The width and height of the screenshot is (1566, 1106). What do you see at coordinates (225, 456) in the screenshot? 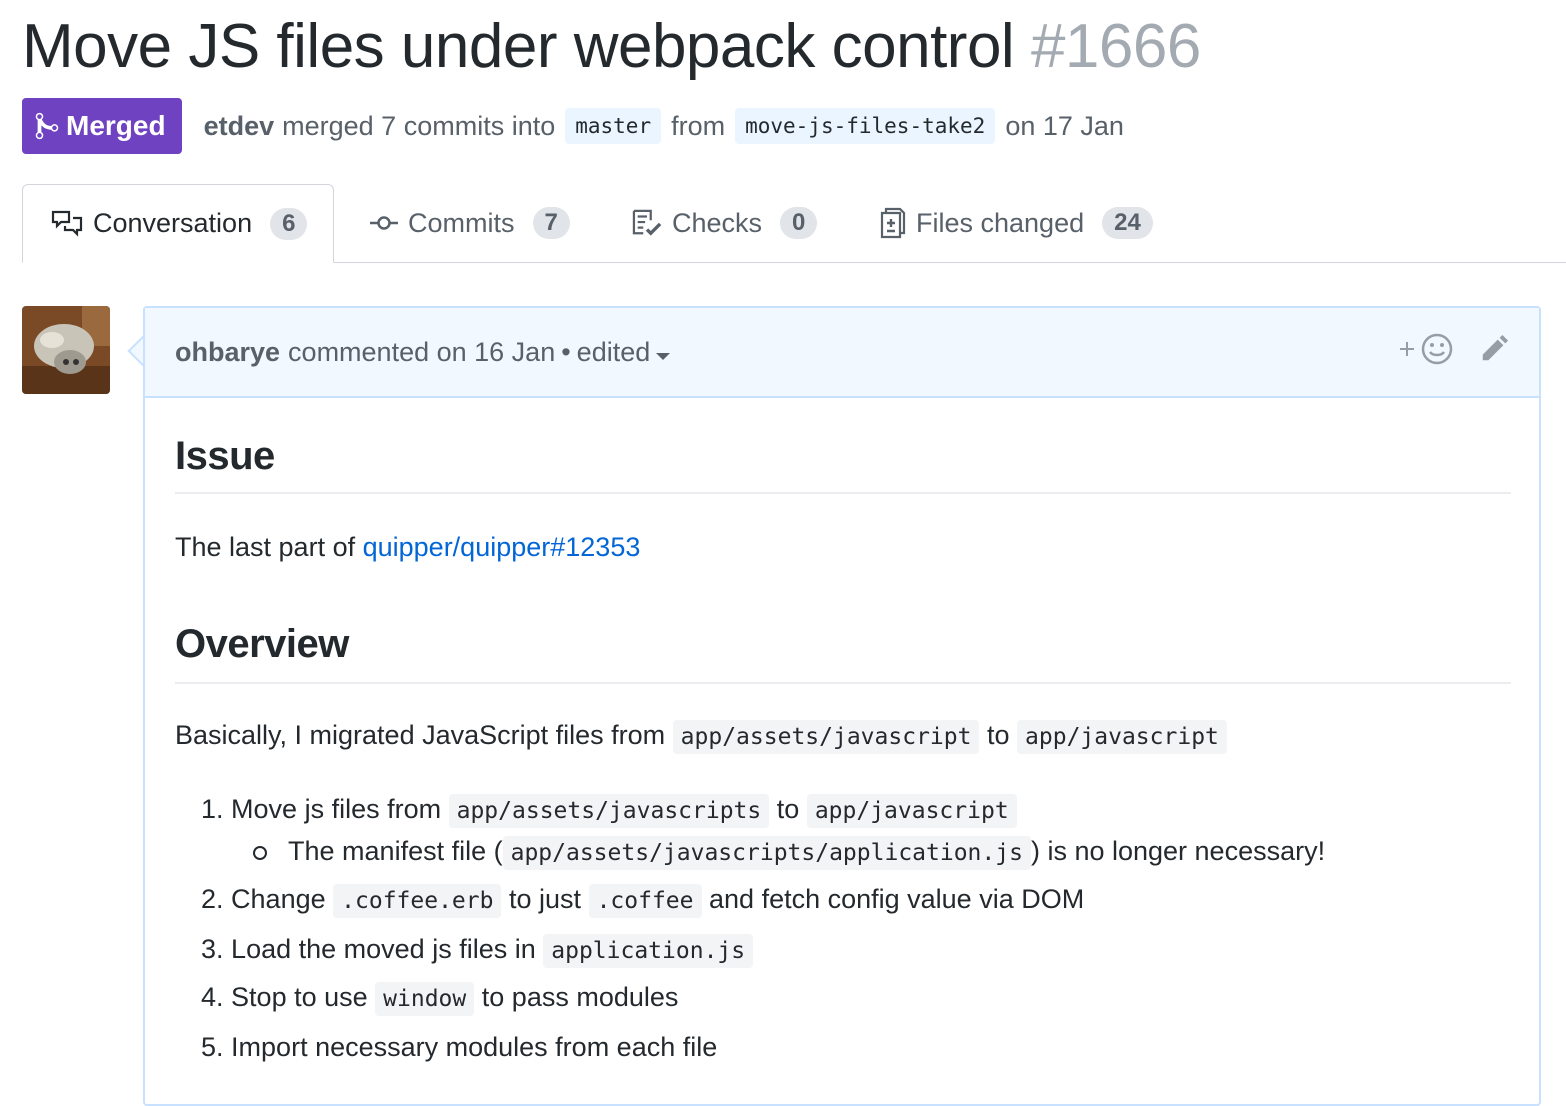
I see `issue-heading: Issue` at bounding box center [225, 456].